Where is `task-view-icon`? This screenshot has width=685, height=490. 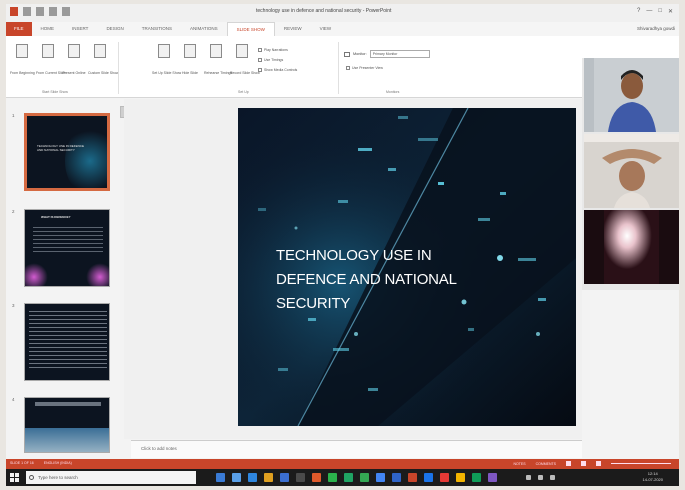 task-view-icon is located at coordinates (220, 477).